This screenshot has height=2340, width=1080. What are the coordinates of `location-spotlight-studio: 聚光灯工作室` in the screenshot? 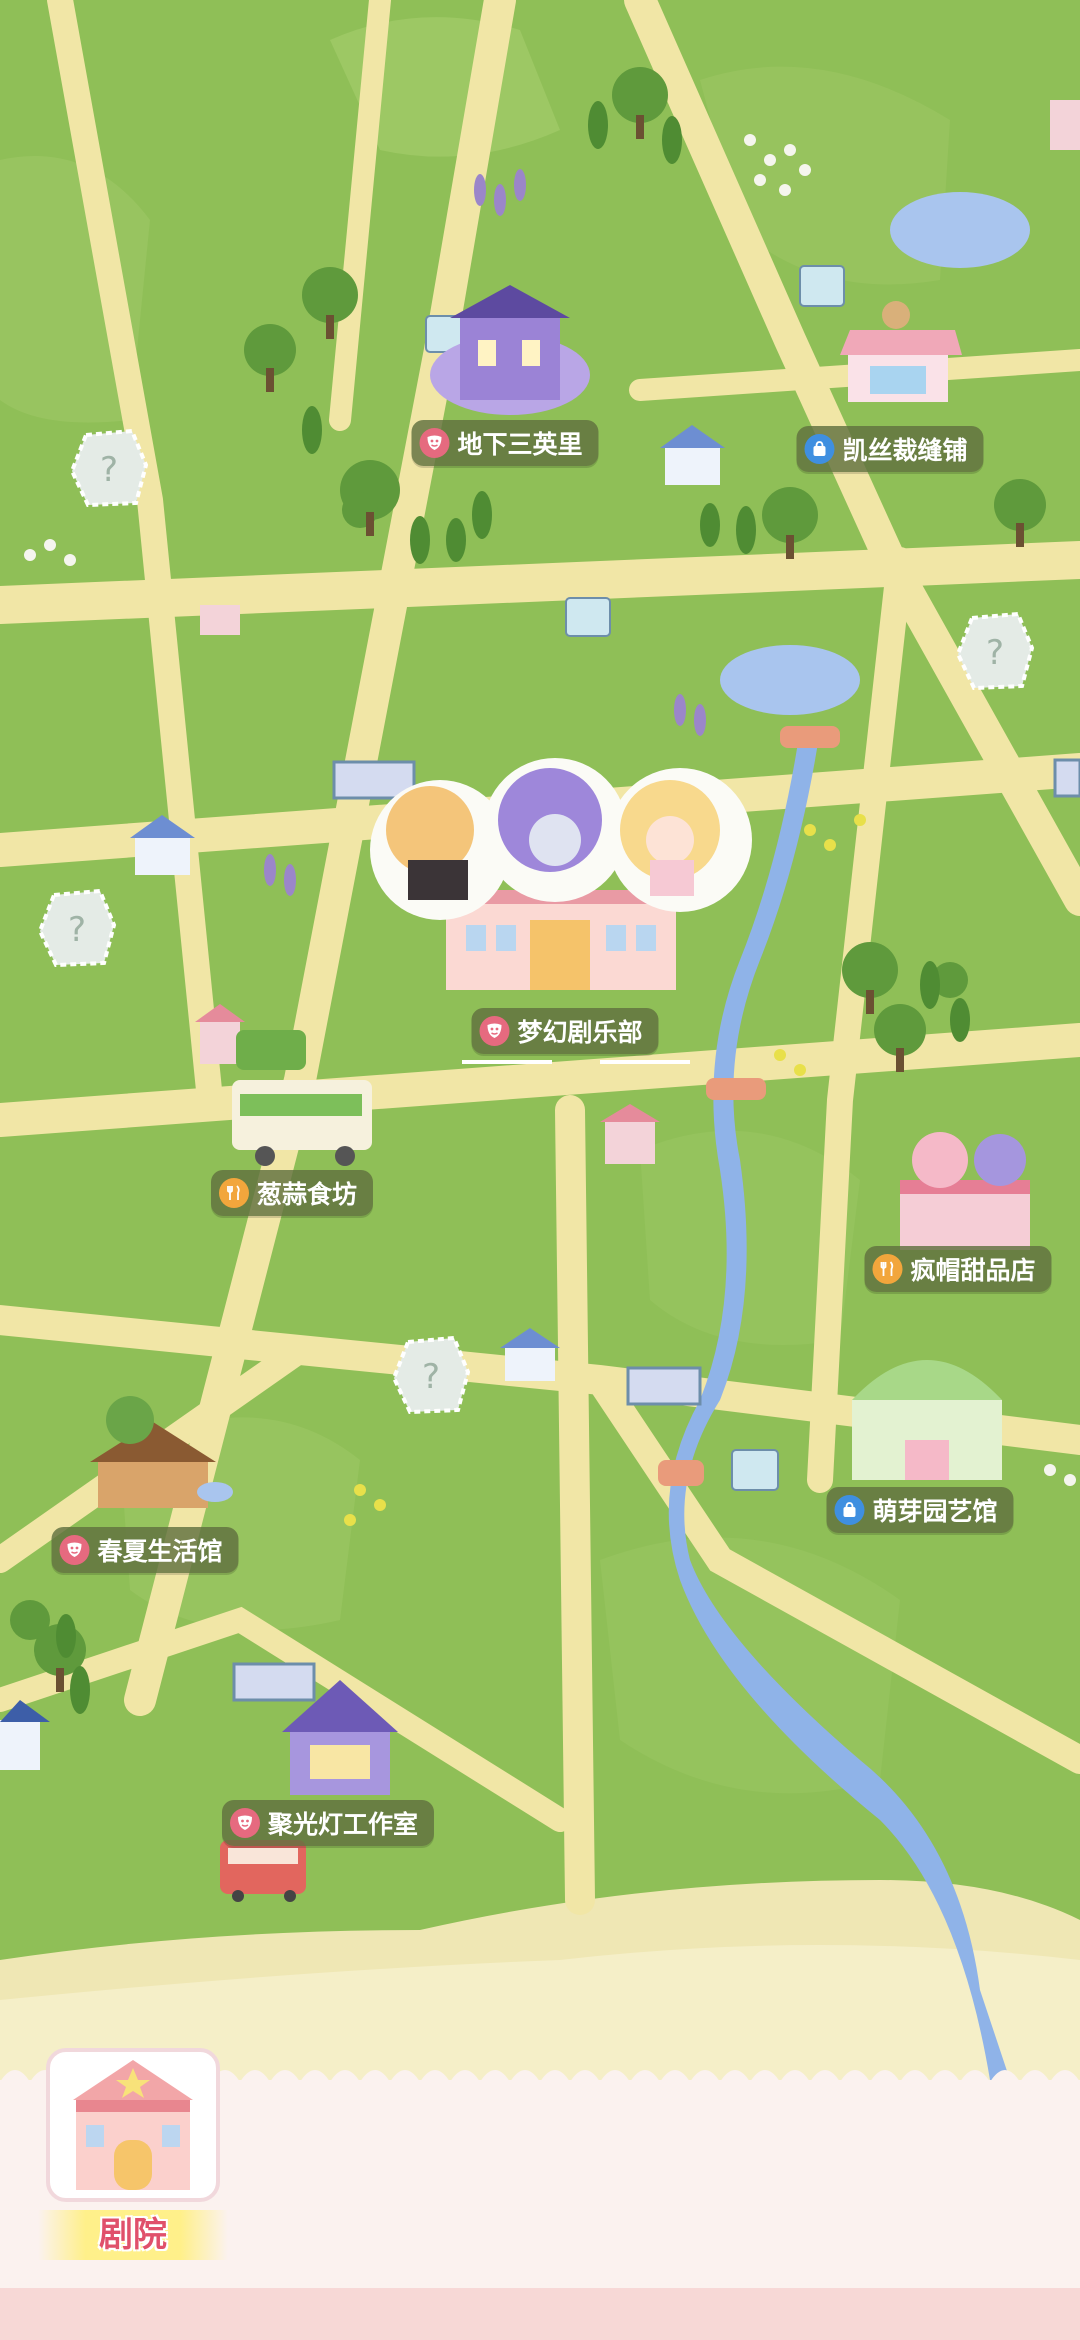 It's located at (328, 1823).